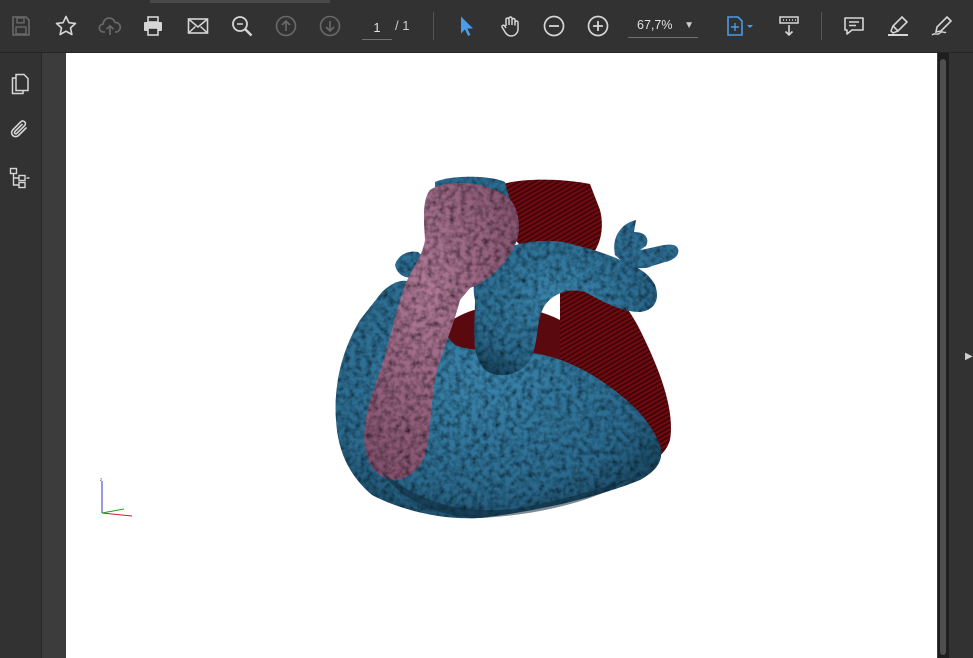 This screenshot has width=973, height=658. I want to click on page-thumbnails-button, so click(20, 84).